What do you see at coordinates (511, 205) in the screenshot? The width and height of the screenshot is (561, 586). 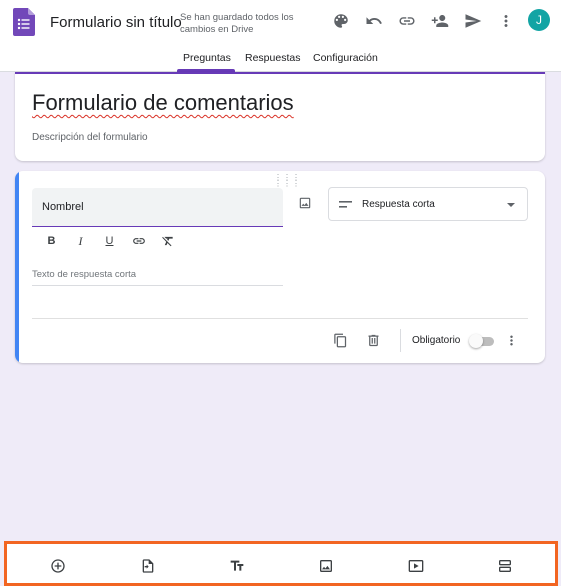 I see `chevron-down-icon` at bounding box center [511, 205].